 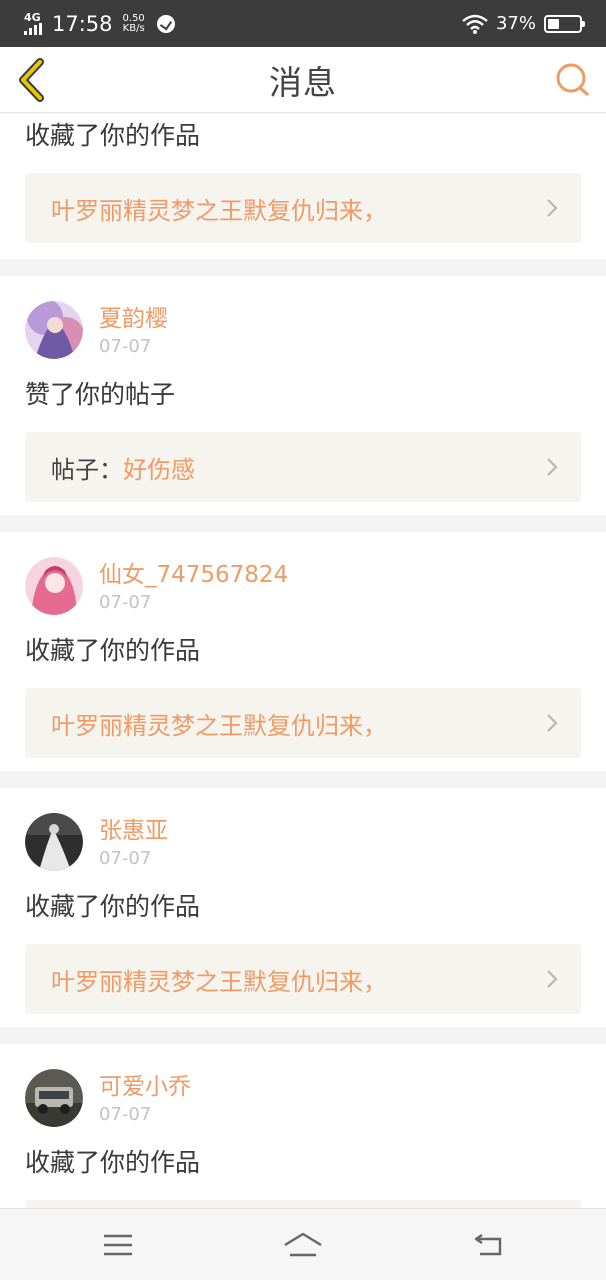 What do you see at coordinates (475, 24) in the screenshot?
I see `wifi-icon` at bounding box center [475, 24].